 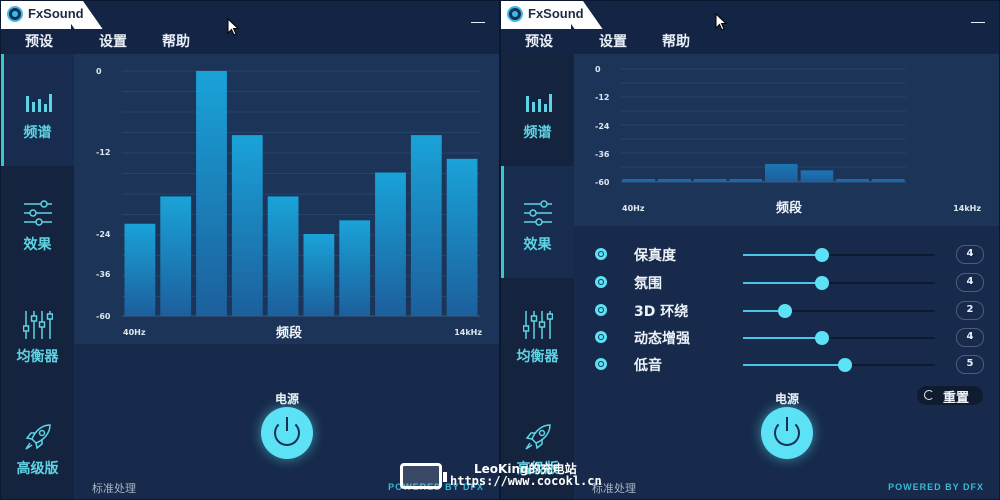 What do you see at coordinates (602, 182) in the screenshot?
I see `y-tick-label: -60` at bounding box center [602, 182].